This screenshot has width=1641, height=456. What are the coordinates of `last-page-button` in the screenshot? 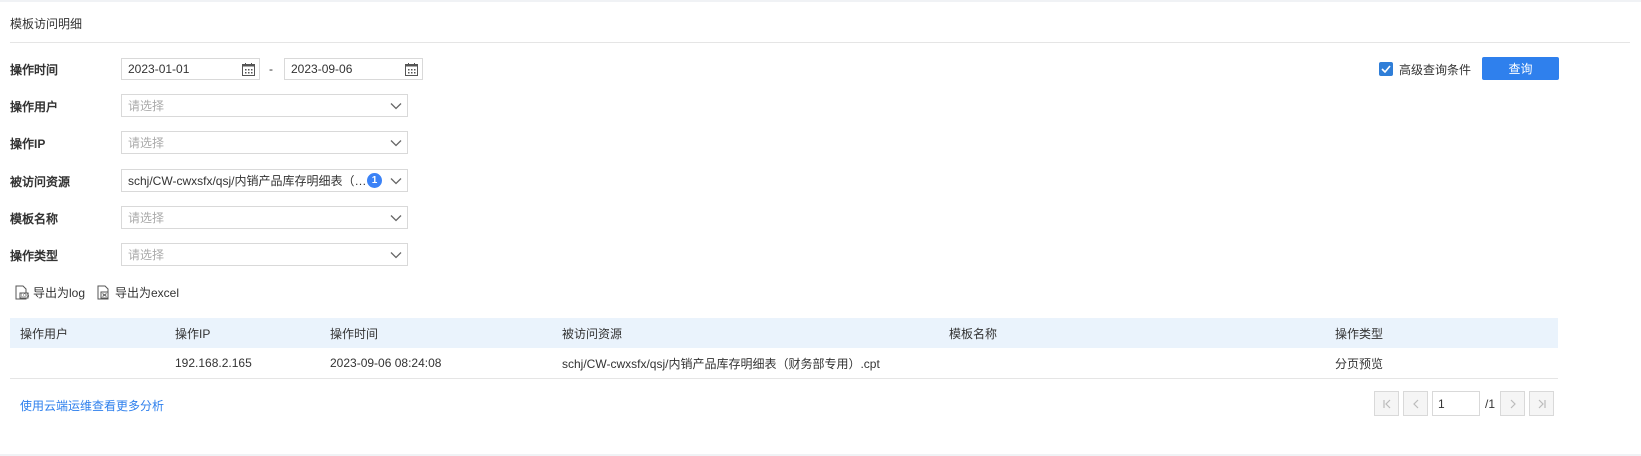 It's located at (1541, 403).